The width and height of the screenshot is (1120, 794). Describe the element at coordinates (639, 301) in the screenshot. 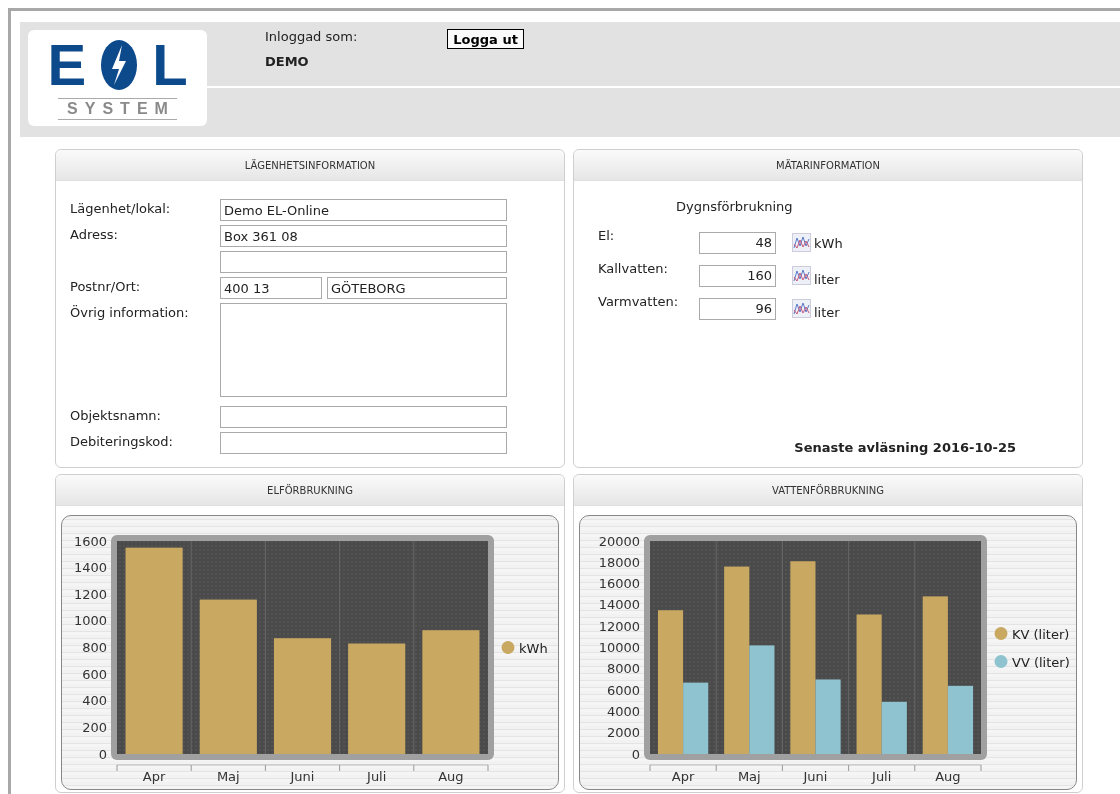

I see `meter-label: Varmvatten:` at that location.